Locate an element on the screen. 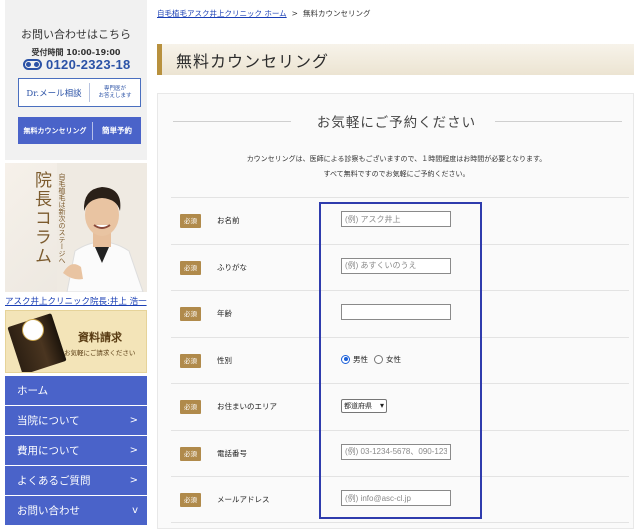 The width and height of the screenshot is (640, 529). nav-item-label: ホーム is located at coordinates (33, 391).